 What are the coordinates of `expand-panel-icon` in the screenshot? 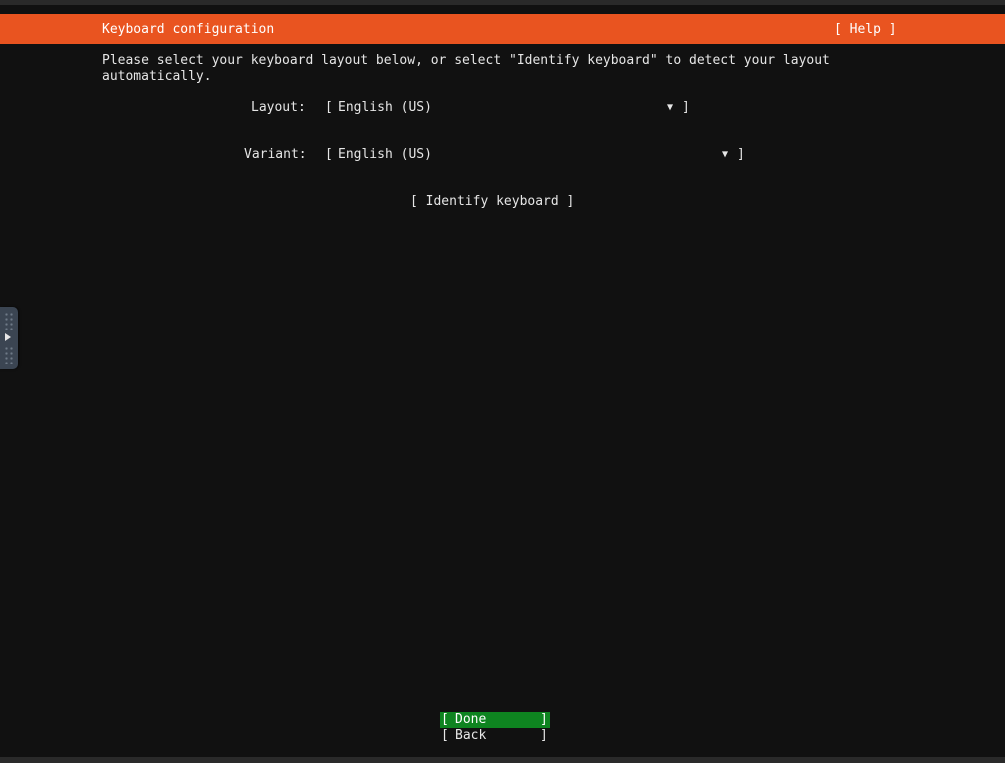 It's located at (8, 337).